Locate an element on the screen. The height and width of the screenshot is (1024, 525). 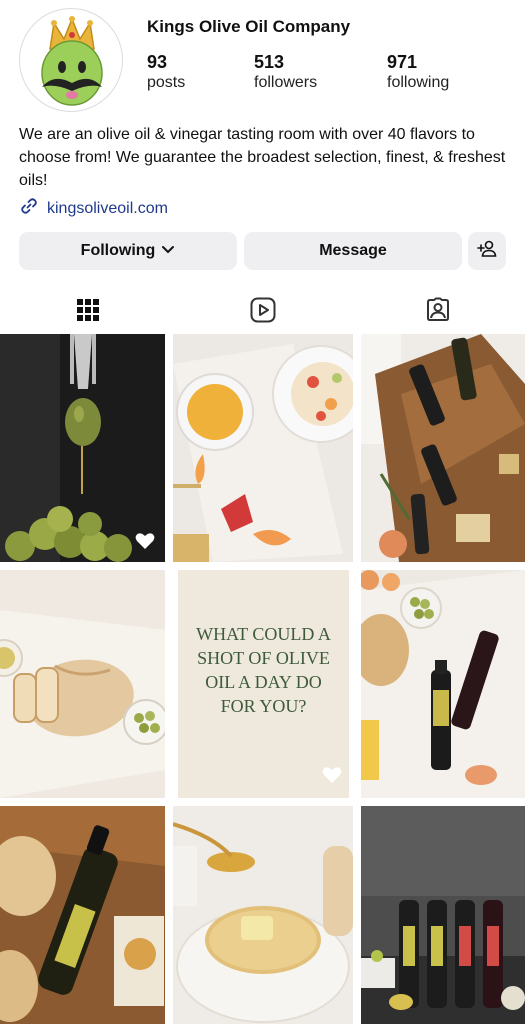
message-button-label: Message is located at coordinates (353, 250).